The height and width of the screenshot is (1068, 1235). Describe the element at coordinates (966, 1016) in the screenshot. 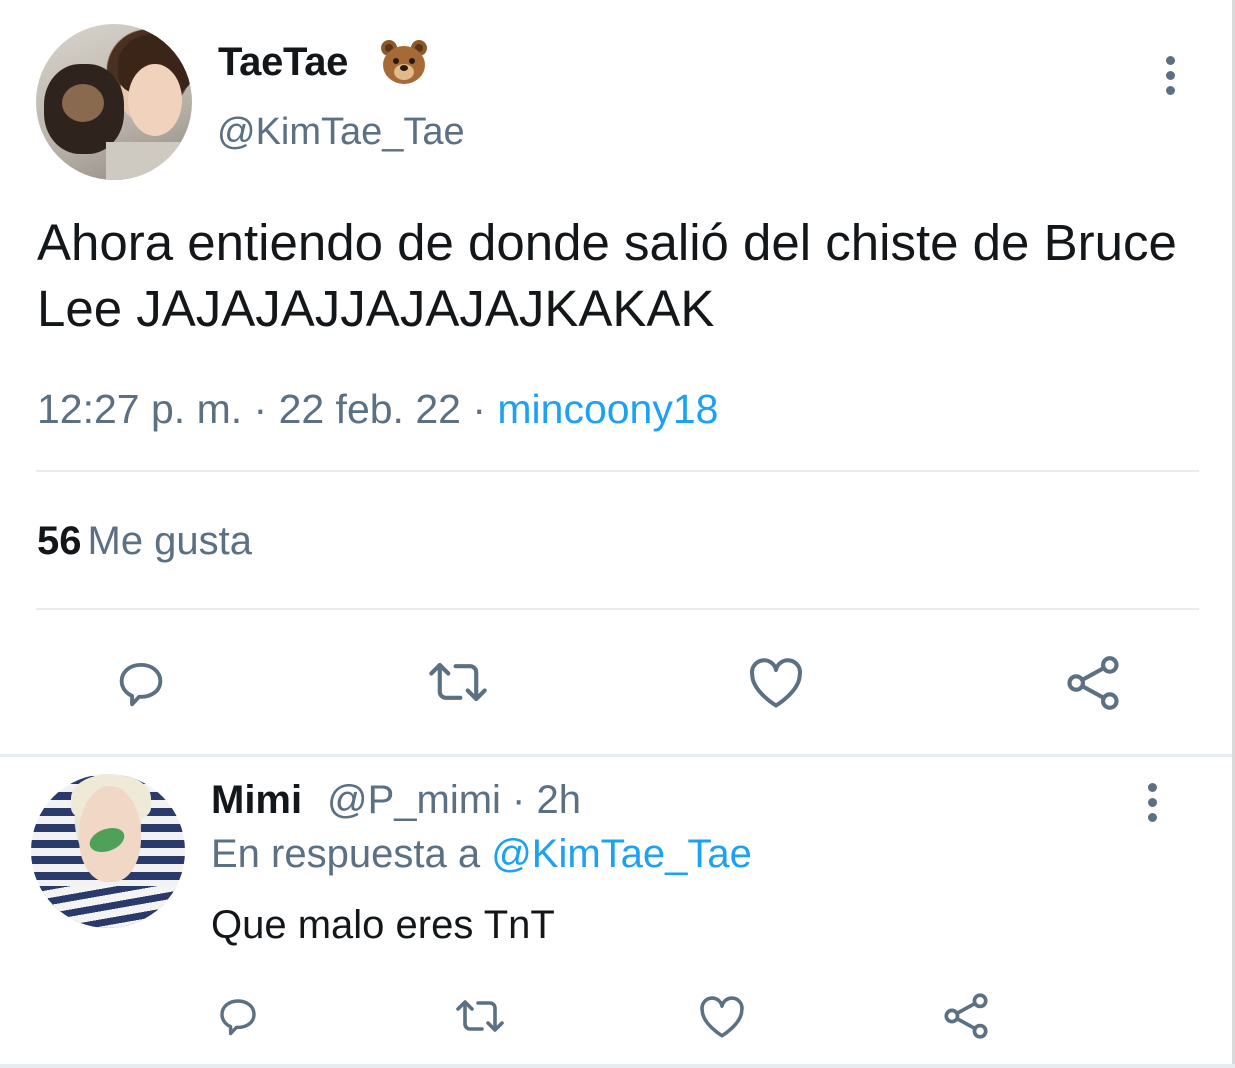

I see `reply-share-icon` at that location.